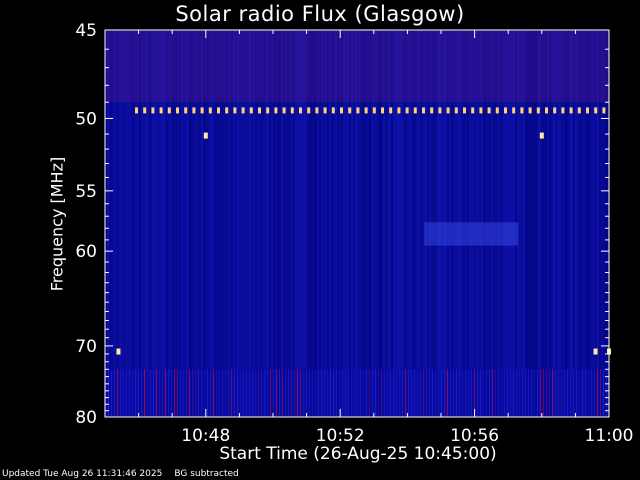 The width and height of the screenshot is (640, 480). I want to click on y-tick-label: 60, so click(86, 252).